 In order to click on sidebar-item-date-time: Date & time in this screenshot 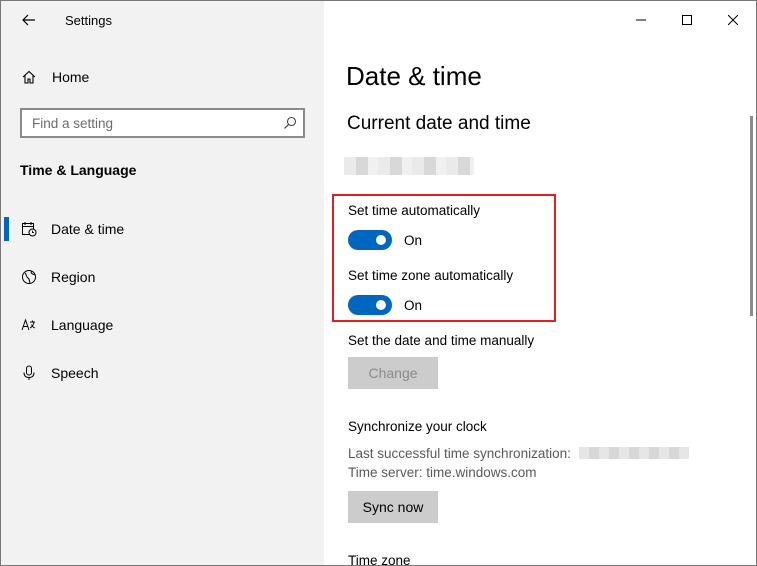, I will do `click(162, 229)`.